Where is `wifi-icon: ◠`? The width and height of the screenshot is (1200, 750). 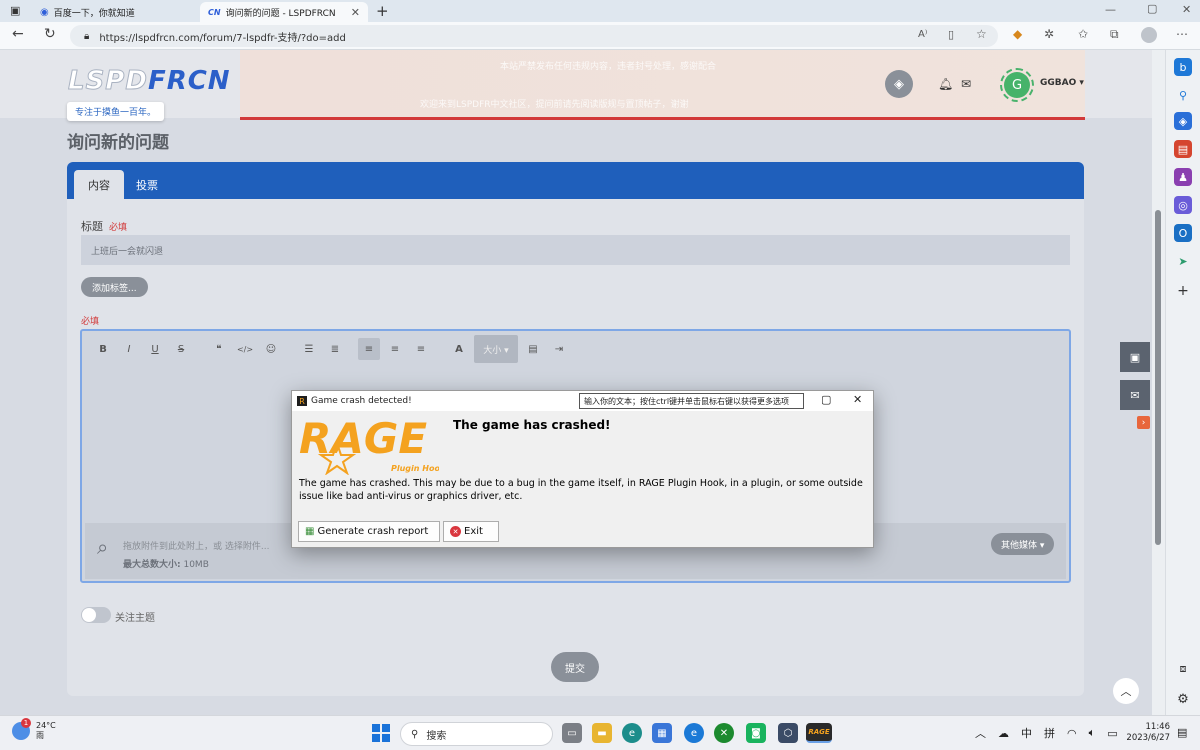 wifi-icon: ◠ is located at coordinates (1072, 733).